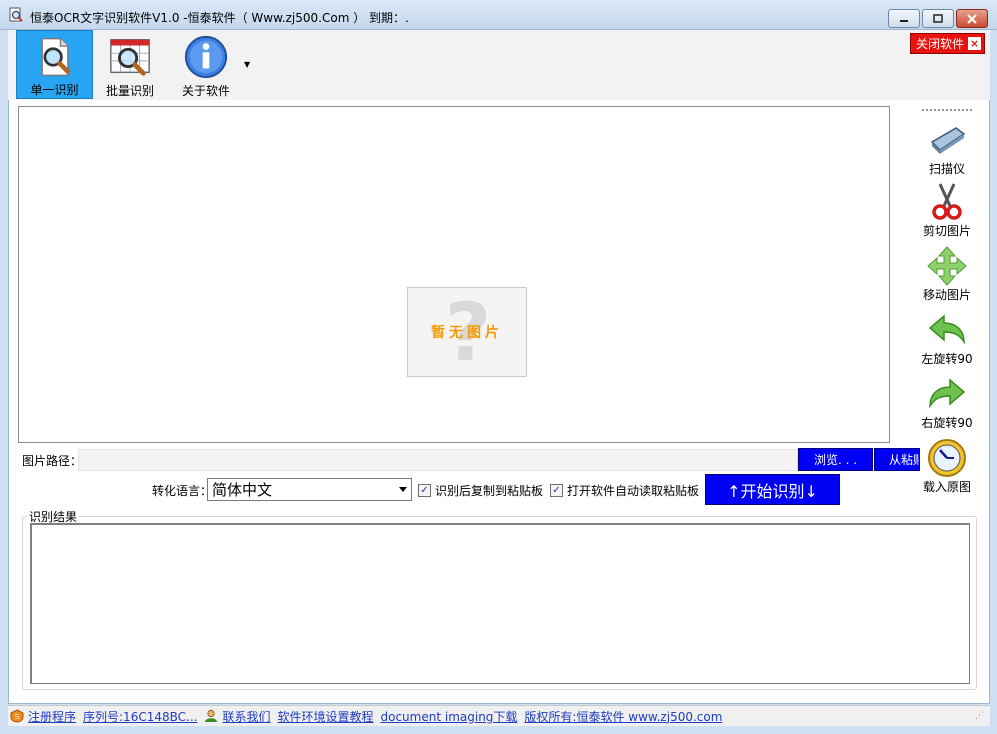 The height and width of the screenshot is (734, 997). Describe the element at coordinates (206, 57) in the screenshot. I see `info-icon` at that location.